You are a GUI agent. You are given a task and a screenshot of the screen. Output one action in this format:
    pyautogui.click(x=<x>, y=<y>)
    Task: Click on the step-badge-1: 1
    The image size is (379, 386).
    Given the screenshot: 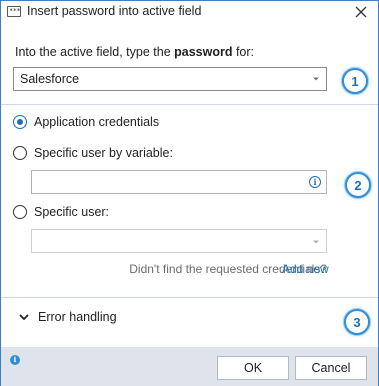 What is the action you would take?
    pyautogui.click(x=355, y=81)
    